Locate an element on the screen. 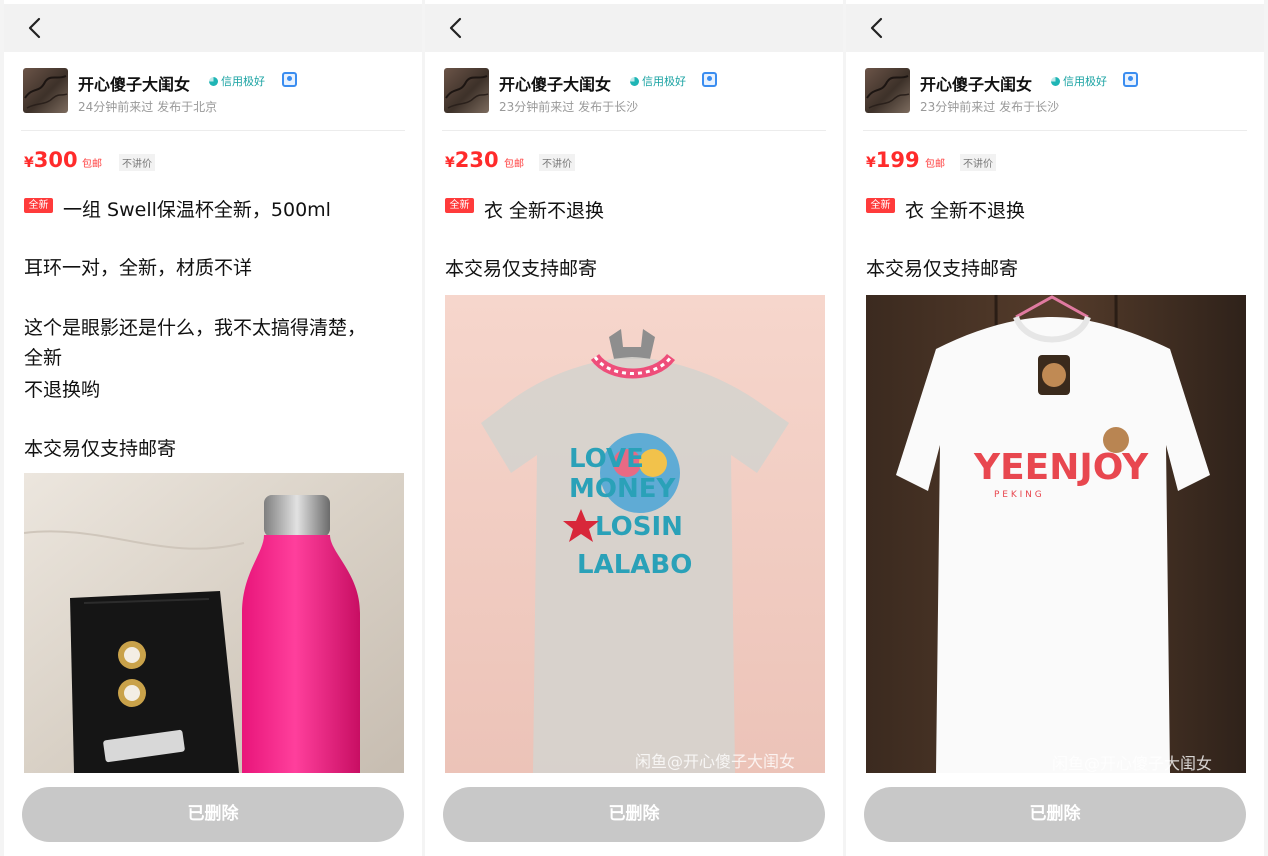 Image resolution: width=1268 pixels, height=856 pixels. price: ¥300 is located at coordinates (51, 160).